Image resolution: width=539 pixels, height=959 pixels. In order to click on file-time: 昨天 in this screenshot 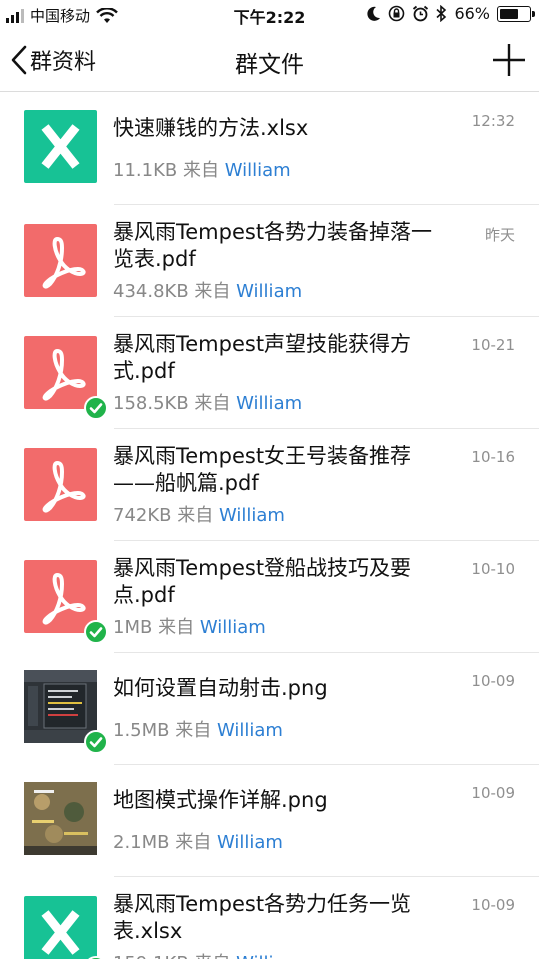, I will do `click(499, 235)`.